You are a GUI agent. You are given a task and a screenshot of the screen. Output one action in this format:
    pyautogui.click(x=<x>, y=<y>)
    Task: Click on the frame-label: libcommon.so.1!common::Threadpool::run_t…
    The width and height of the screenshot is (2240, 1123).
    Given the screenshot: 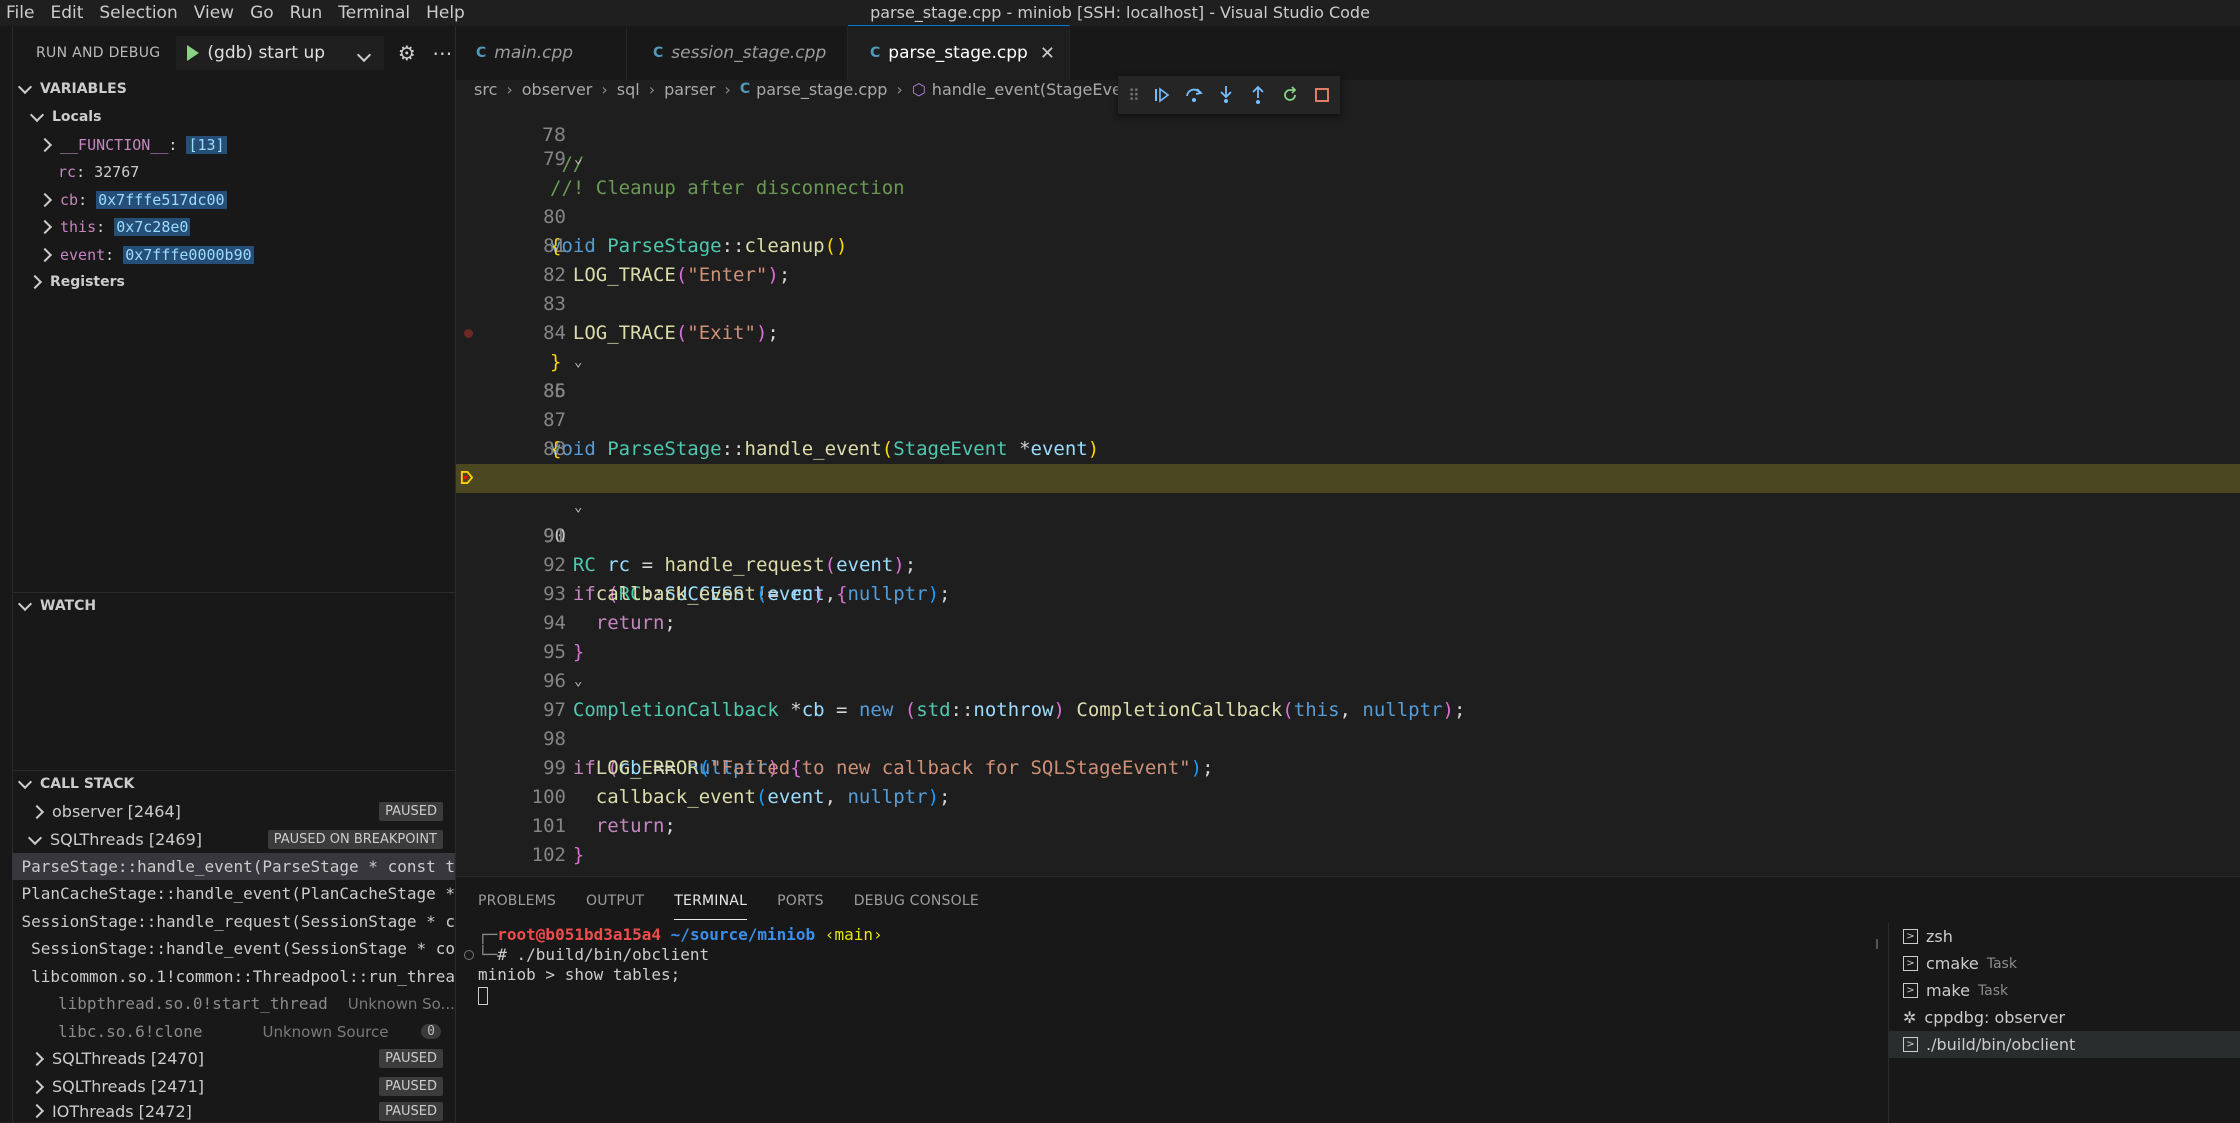 What is the action you would take?
    pyautogui.click(x=243, y=976)
    